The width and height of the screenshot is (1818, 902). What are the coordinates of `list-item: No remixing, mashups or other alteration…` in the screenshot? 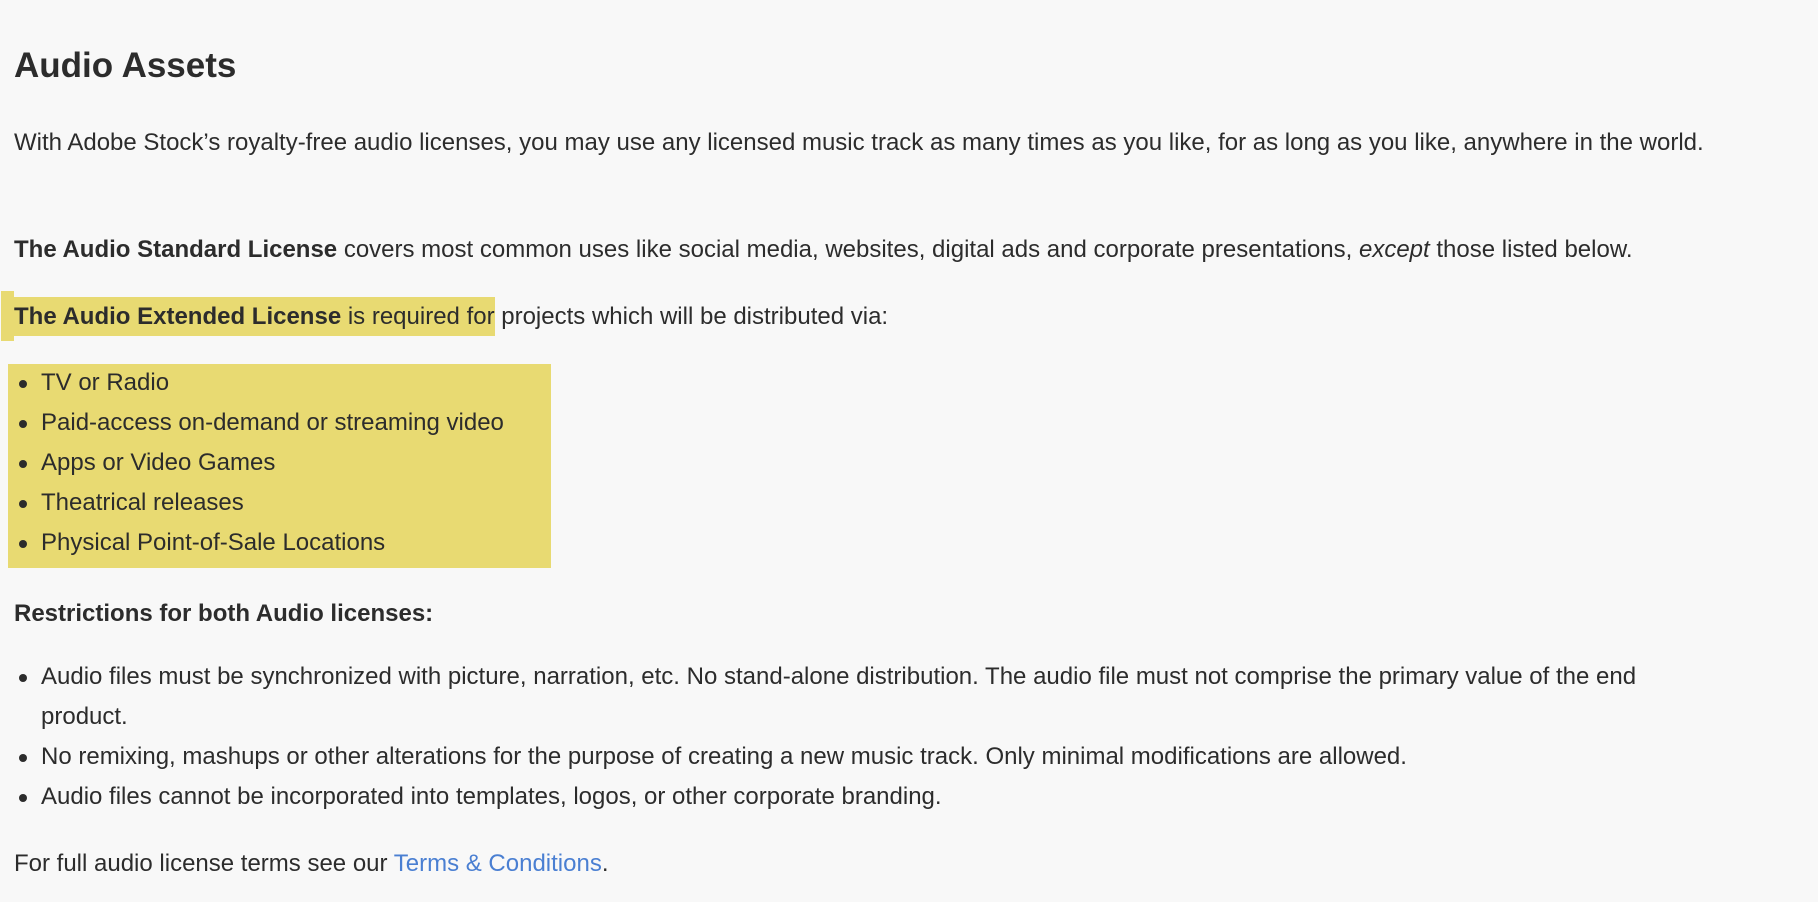 It's located at (859, 757).